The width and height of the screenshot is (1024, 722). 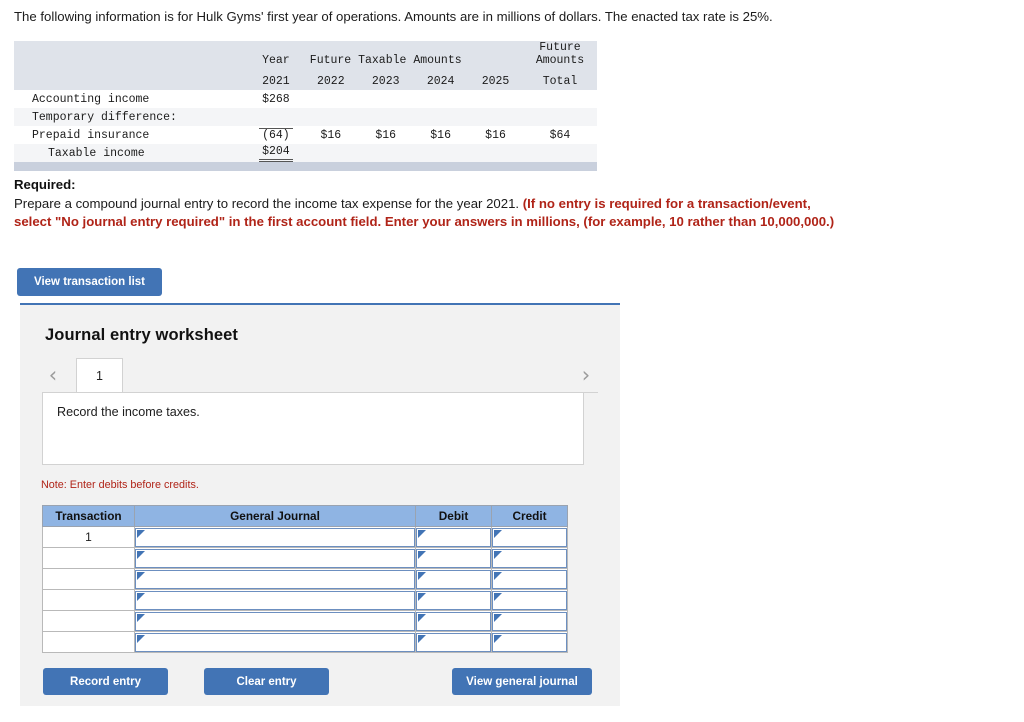 What do you see at coordinates (276, 55) in the screenshot?
I see `fact-header-year-label: Year` at bounding box center [276, 55].